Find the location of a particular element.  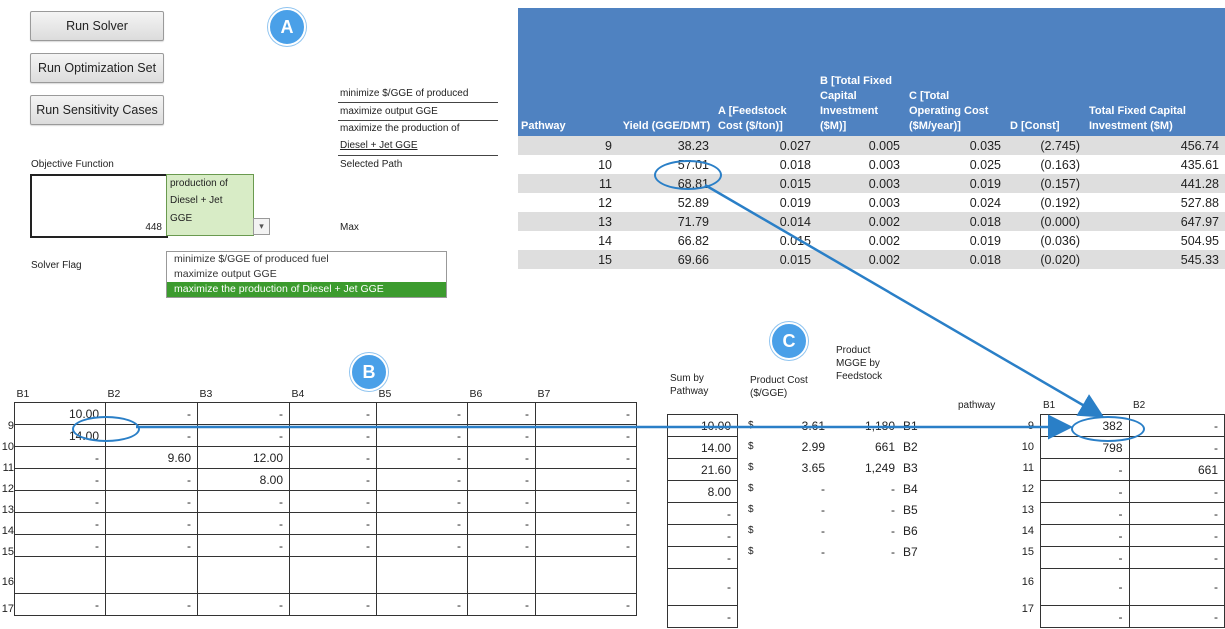

pathway-table-cell: 10 is located at coordinates (568, 164).